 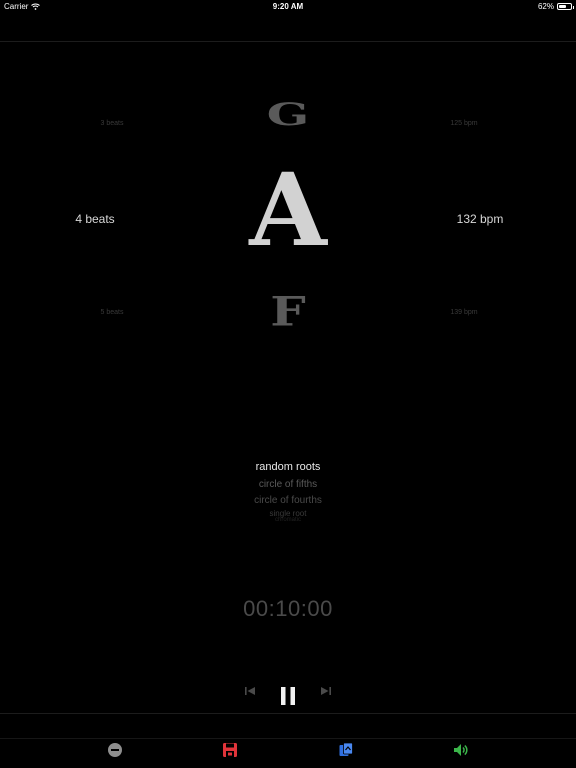 I want to click on bpm-option-above: 125 bpm, so click(x=464, y=123).